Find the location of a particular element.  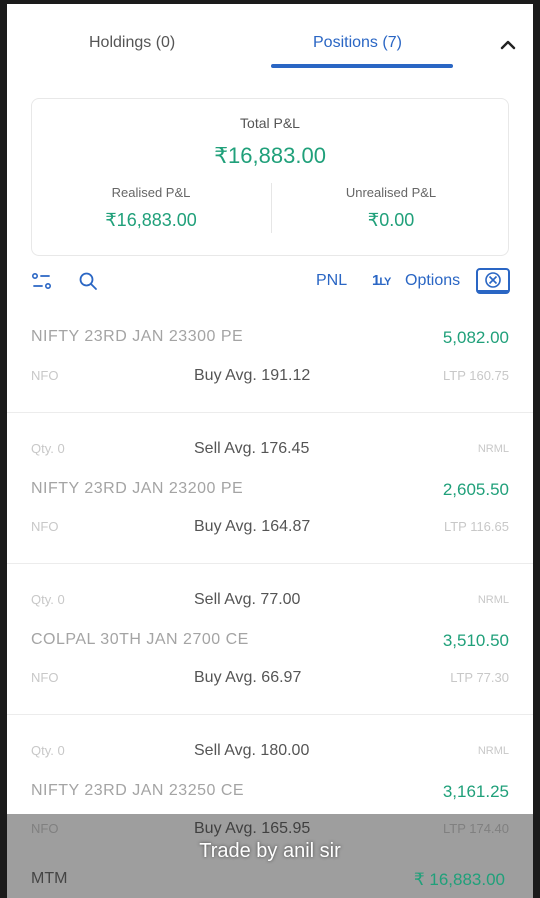

unrealised-pnl-value: ₹0.00 is located at coordinates (391, 220).